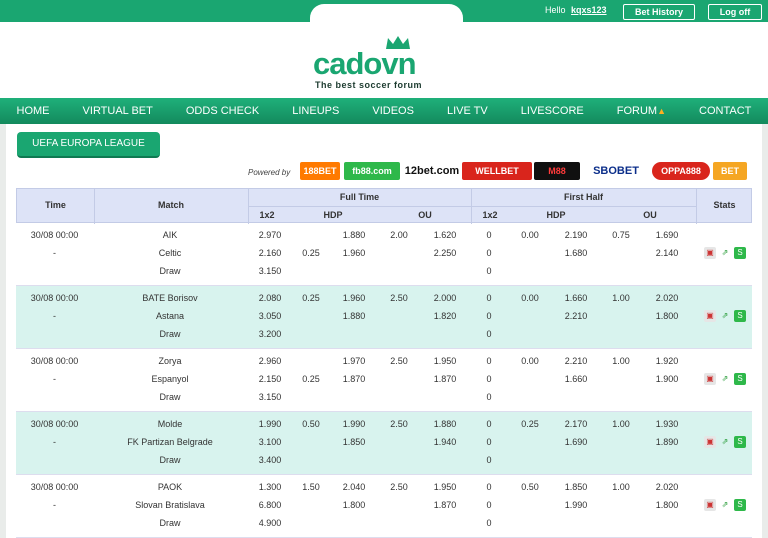 This screenshot has width=768, height=538. I want to click on odds-cell: 3.100, so click(270, 442).